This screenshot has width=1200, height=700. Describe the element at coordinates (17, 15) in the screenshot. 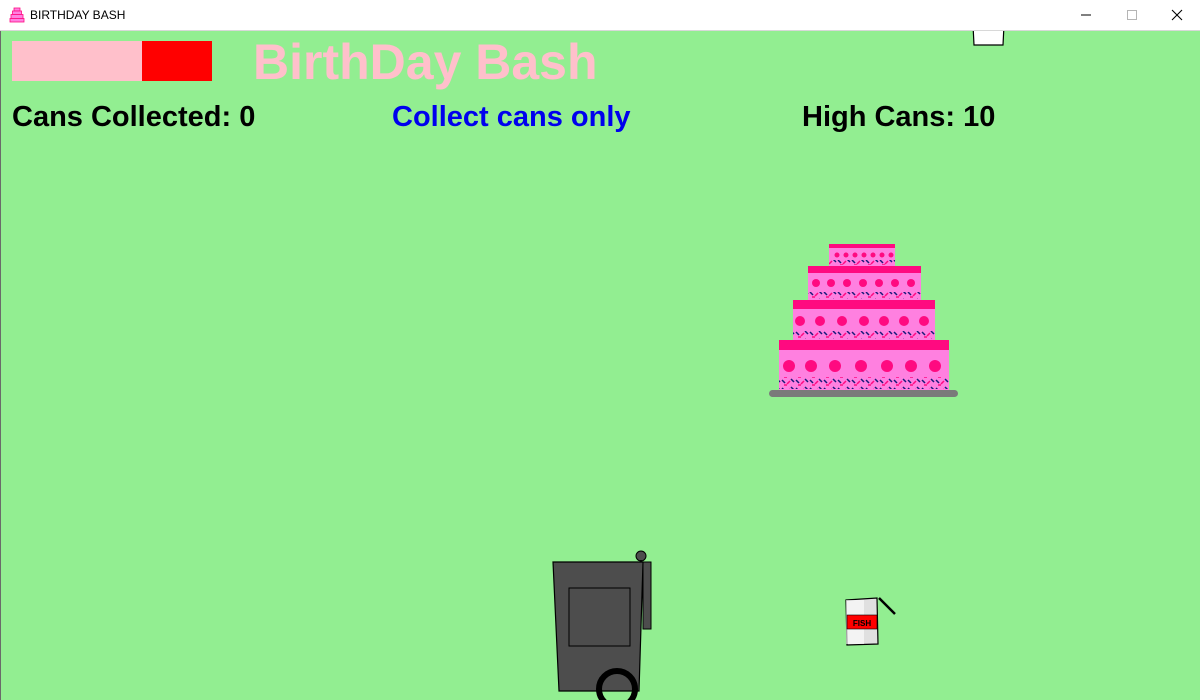

I see `cake-icon` at that location.